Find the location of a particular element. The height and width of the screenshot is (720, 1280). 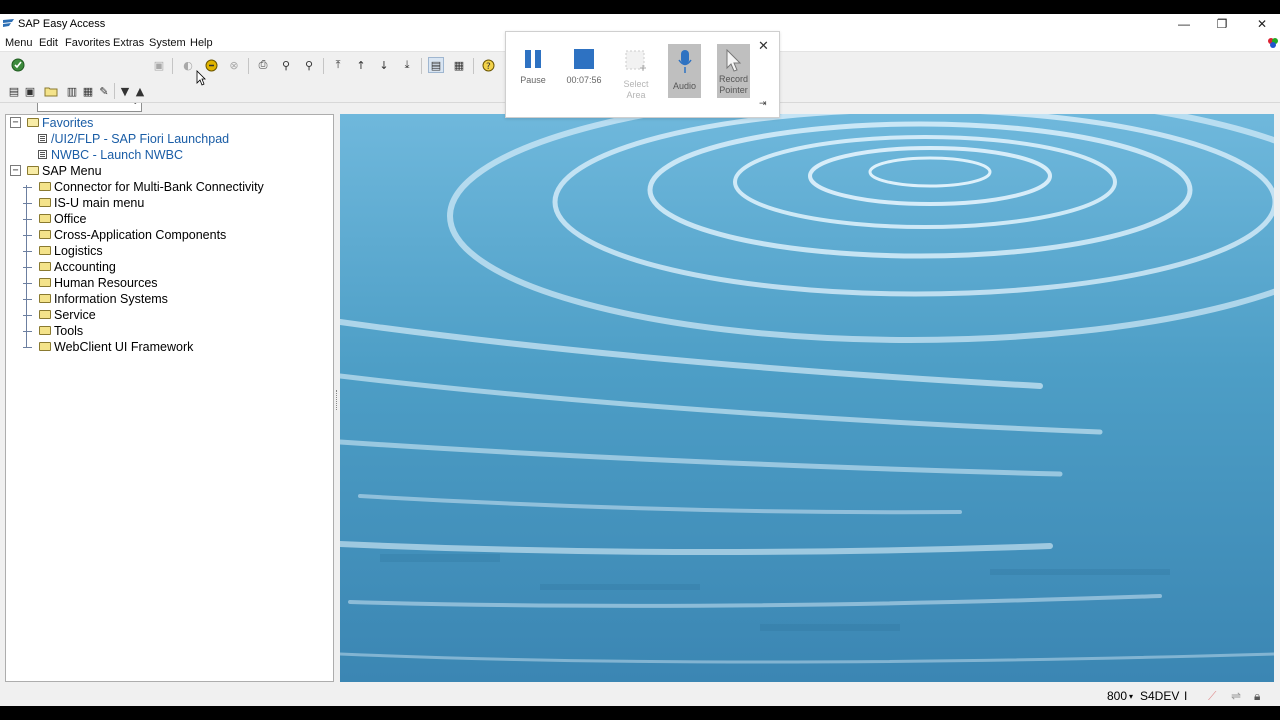

tree-node-human-resources: Human Resources is located at coordinates (169, 283).